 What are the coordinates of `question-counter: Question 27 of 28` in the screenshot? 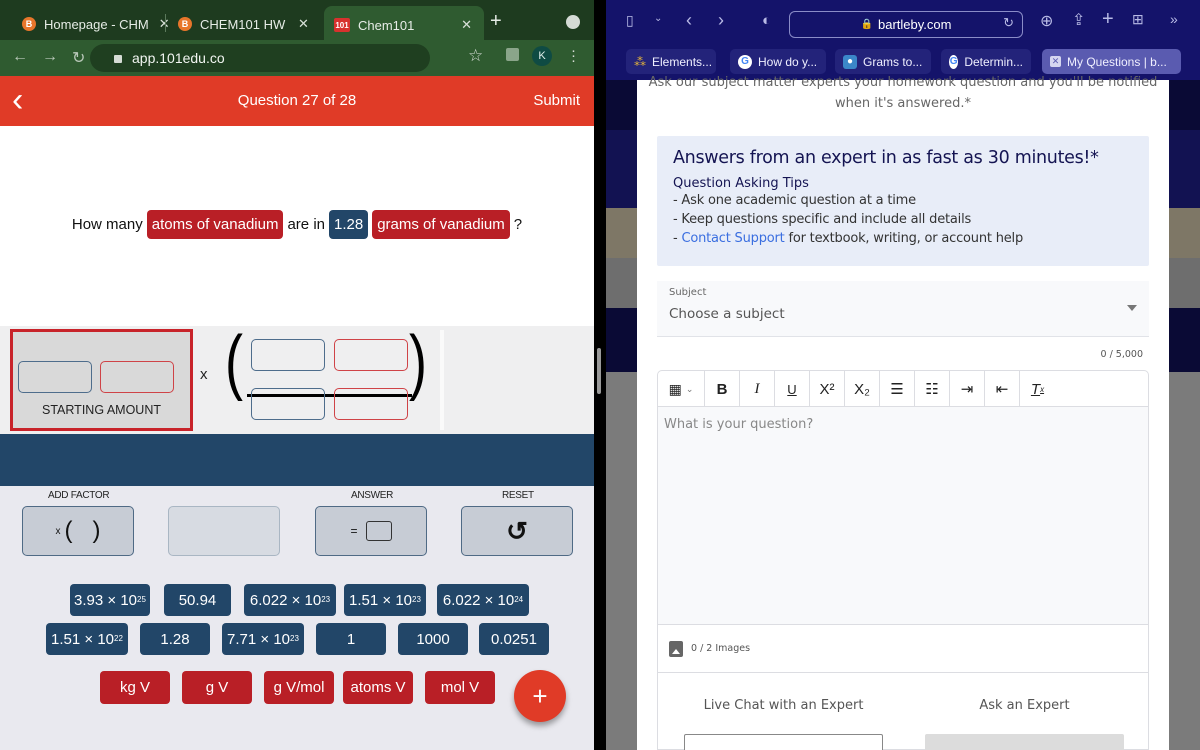 It's located at (297, 100).